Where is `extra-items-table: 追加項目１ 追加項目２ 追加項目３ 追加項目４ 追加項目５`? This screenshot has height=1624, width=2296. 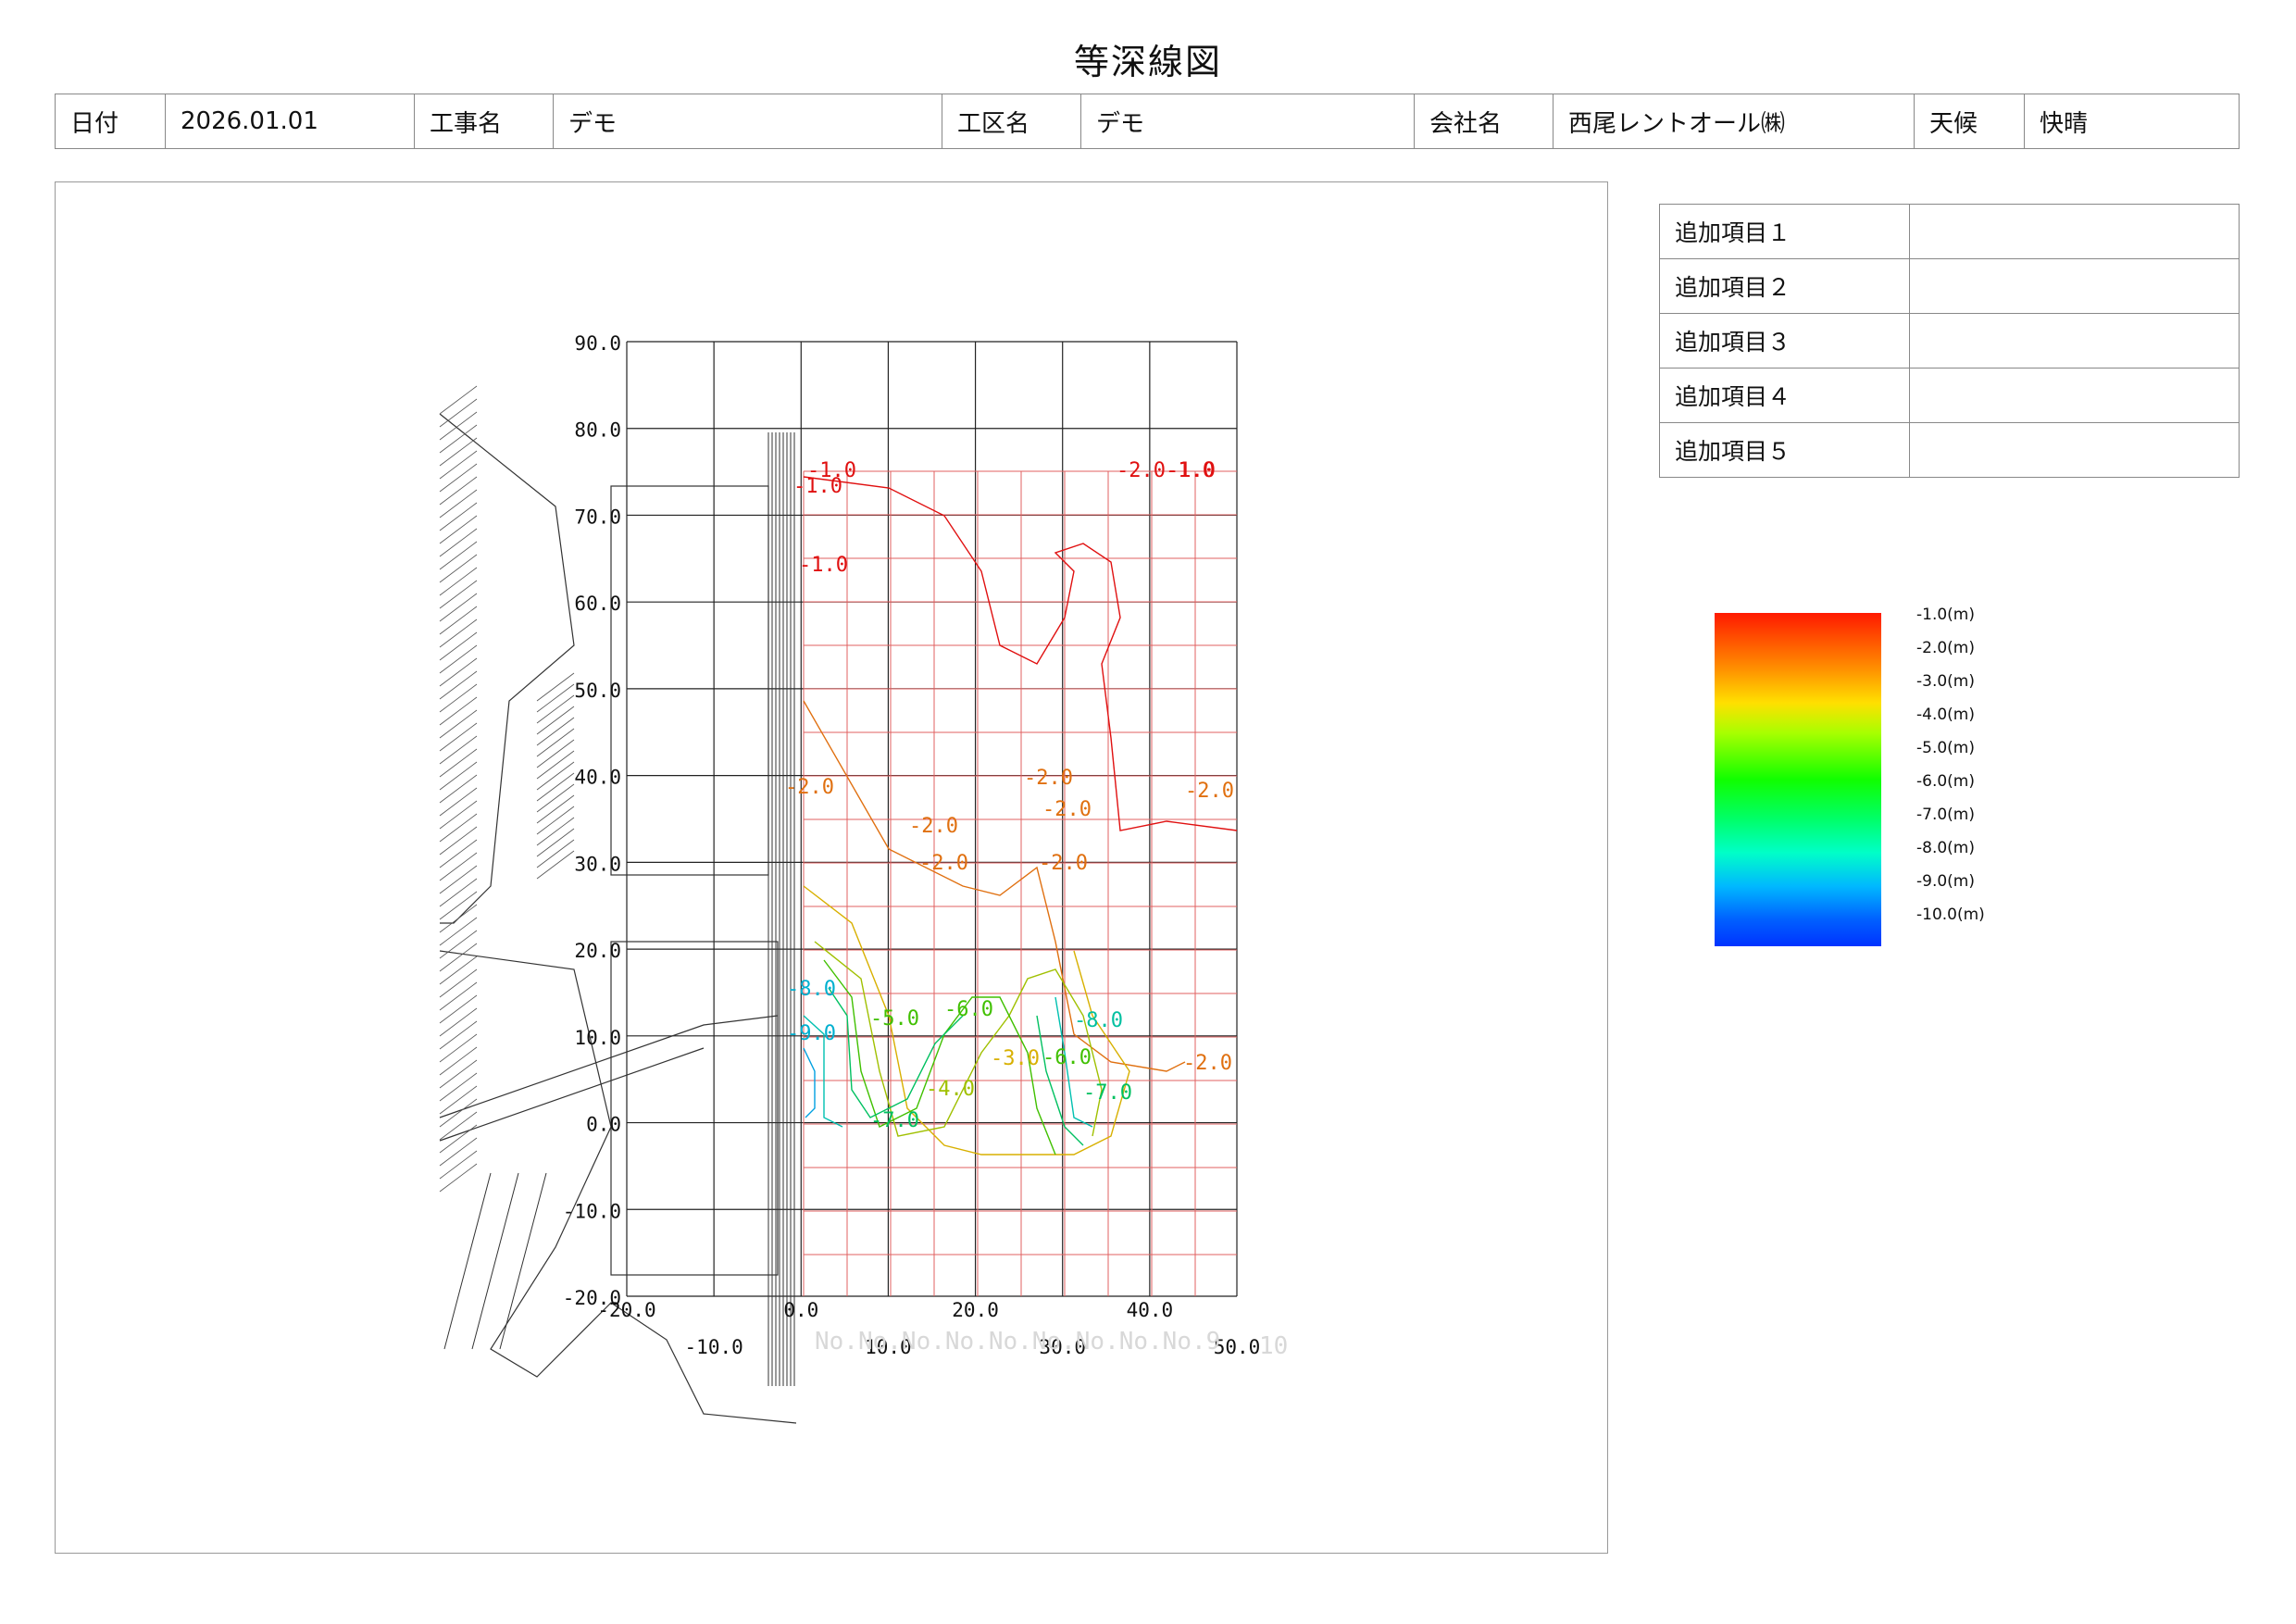 extra-items-table: 追加項目１ 追加項目２ 追加項目３ 追加項目４ 追加項目５ is located at coordinates (1949, 341).